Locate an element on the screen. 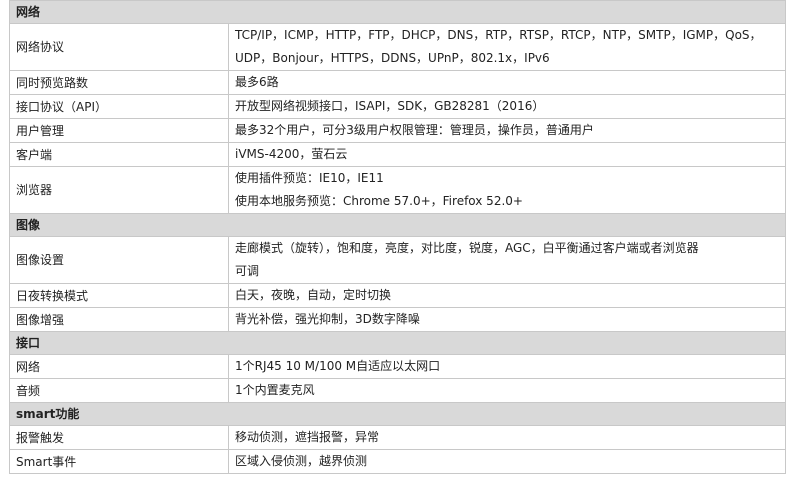 Image resolution: width=790 pixels, height=484 pixels. section-header: smart功能 is located at coordinates (397, 414).